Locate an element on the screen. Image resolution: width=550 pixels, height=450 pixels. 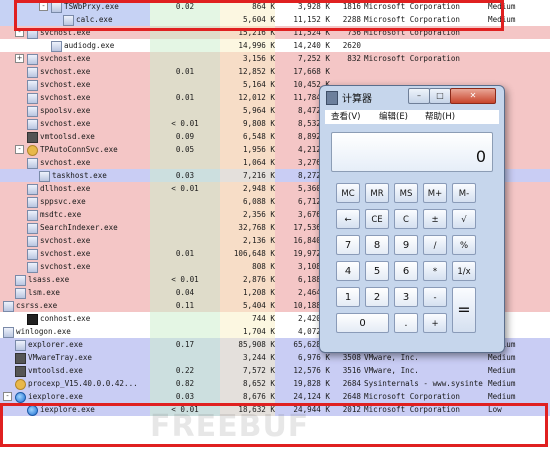
private-bytes-value: 5,404 K is located at coordinates (247, 305).